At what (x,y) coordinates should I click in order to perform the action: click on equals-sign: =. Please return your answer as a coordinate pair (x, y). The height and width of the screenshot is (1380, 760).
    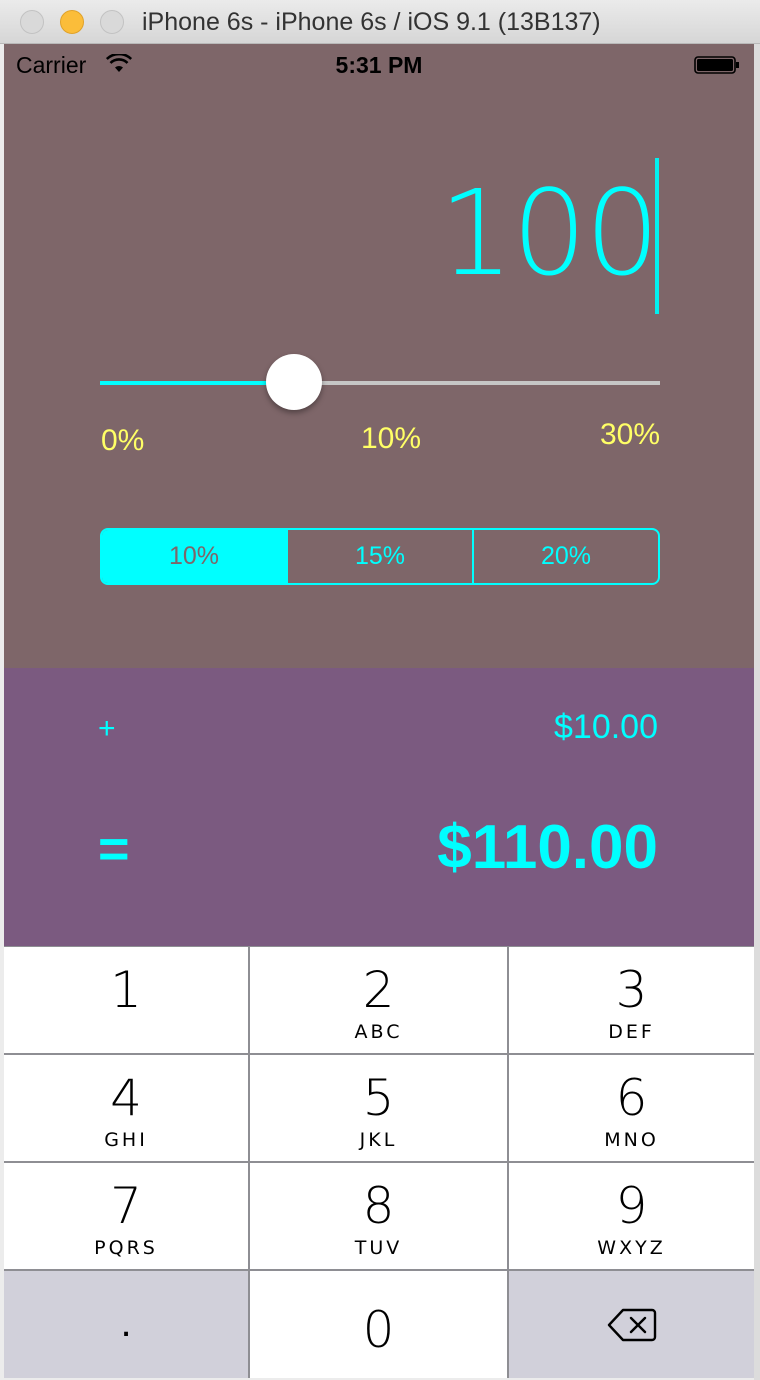
    Looking at the image, I should click on (114, 849).